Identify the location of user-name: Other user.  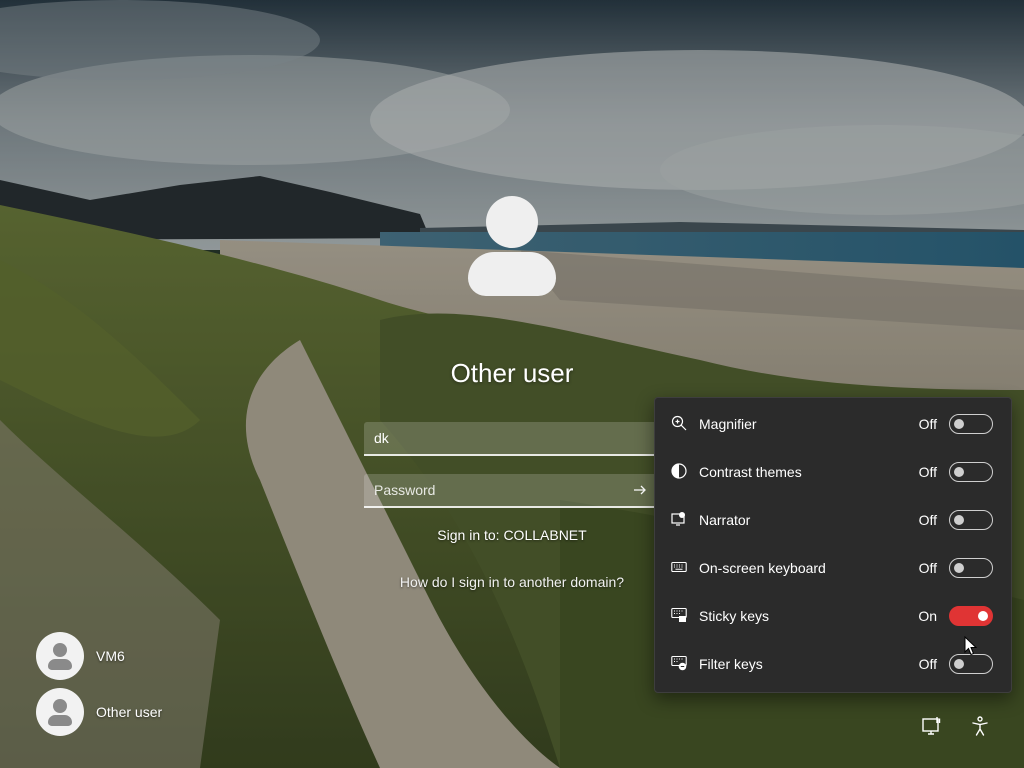
(129, 712).